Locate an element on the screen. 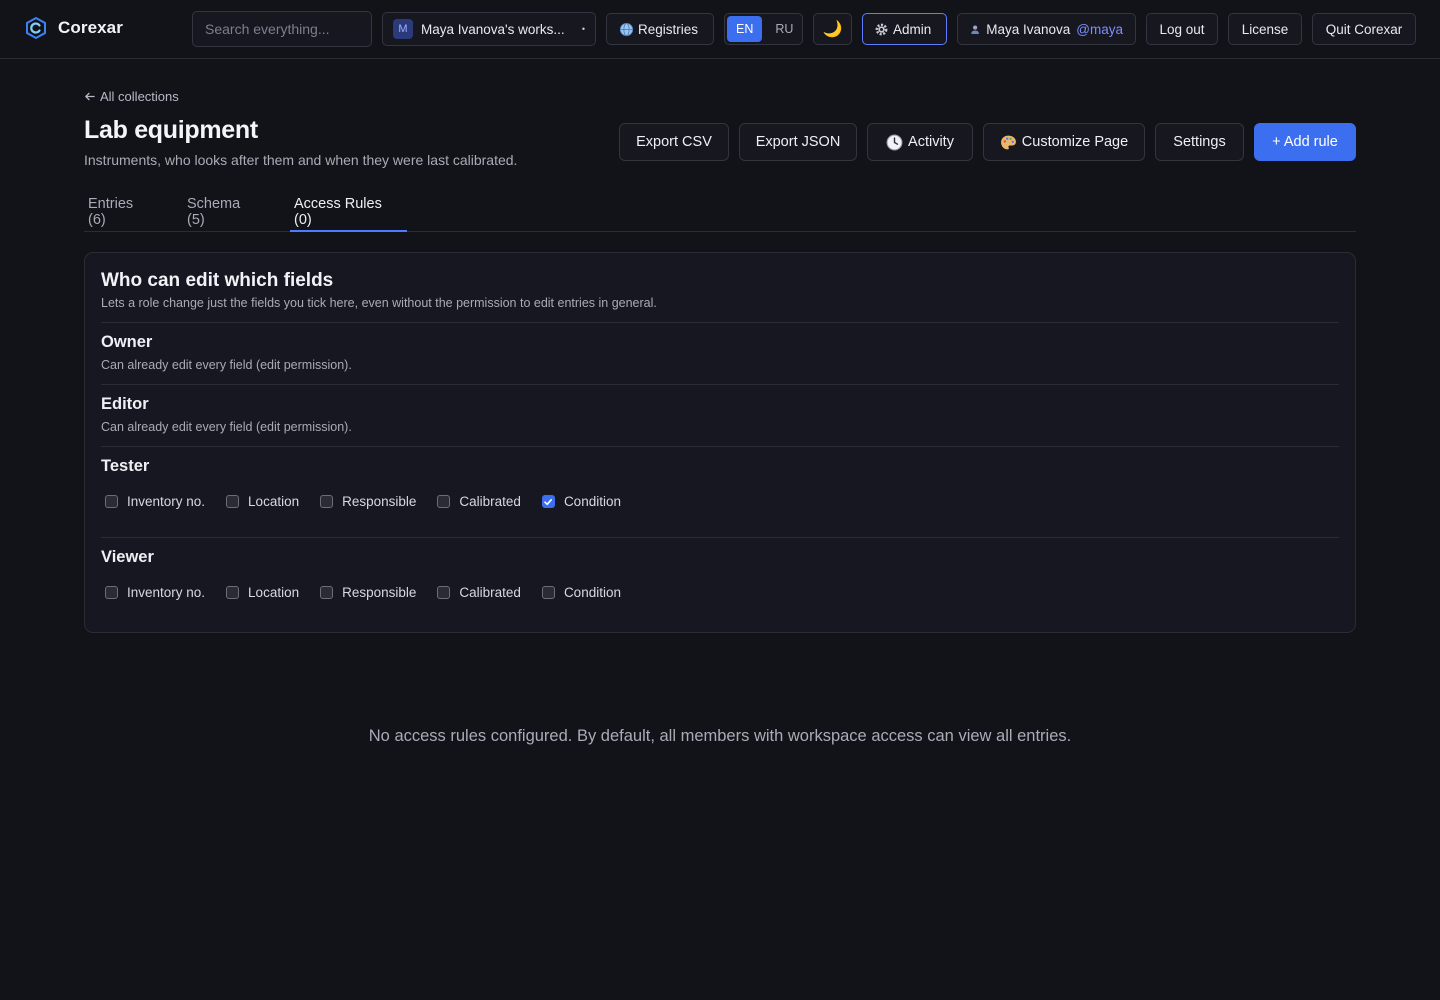  workspace-avatar: M is located at coordinates (403, 29).